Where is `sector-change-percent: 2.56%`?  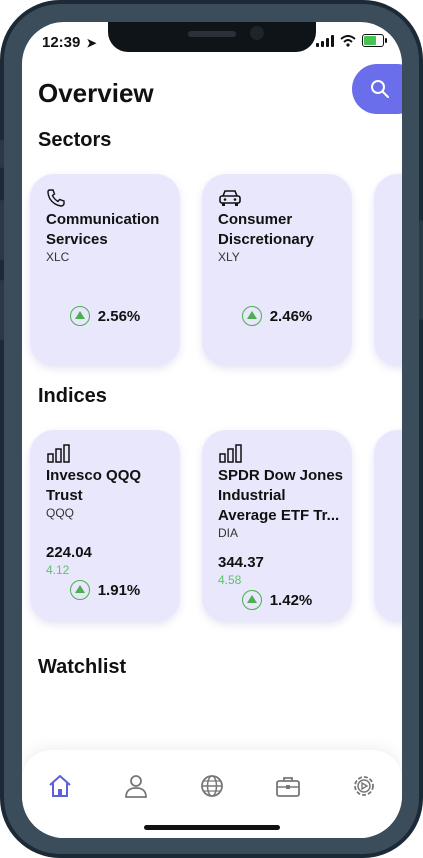 sector-change-percent: 2.56% is located at coordinates (119, 316).